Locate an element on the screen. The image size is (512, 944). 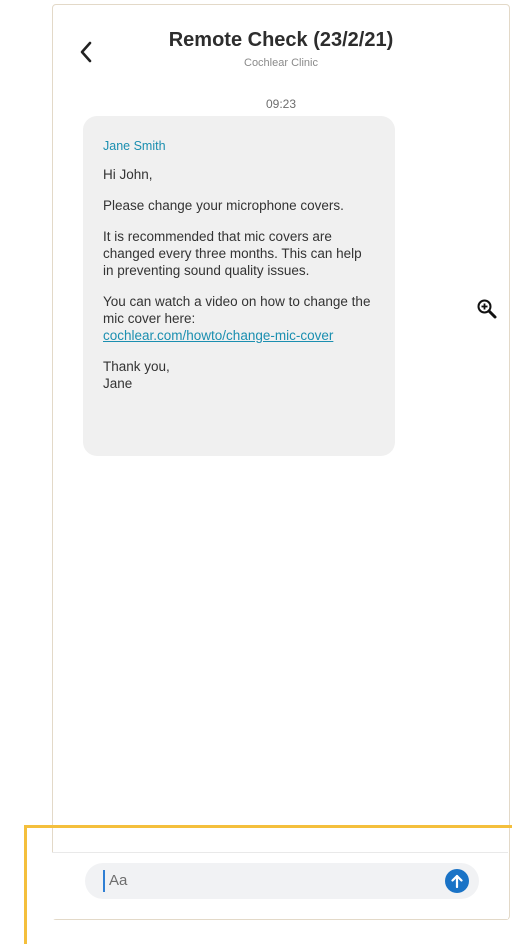
message-composer: Aa is located at coordinates (280, 885).